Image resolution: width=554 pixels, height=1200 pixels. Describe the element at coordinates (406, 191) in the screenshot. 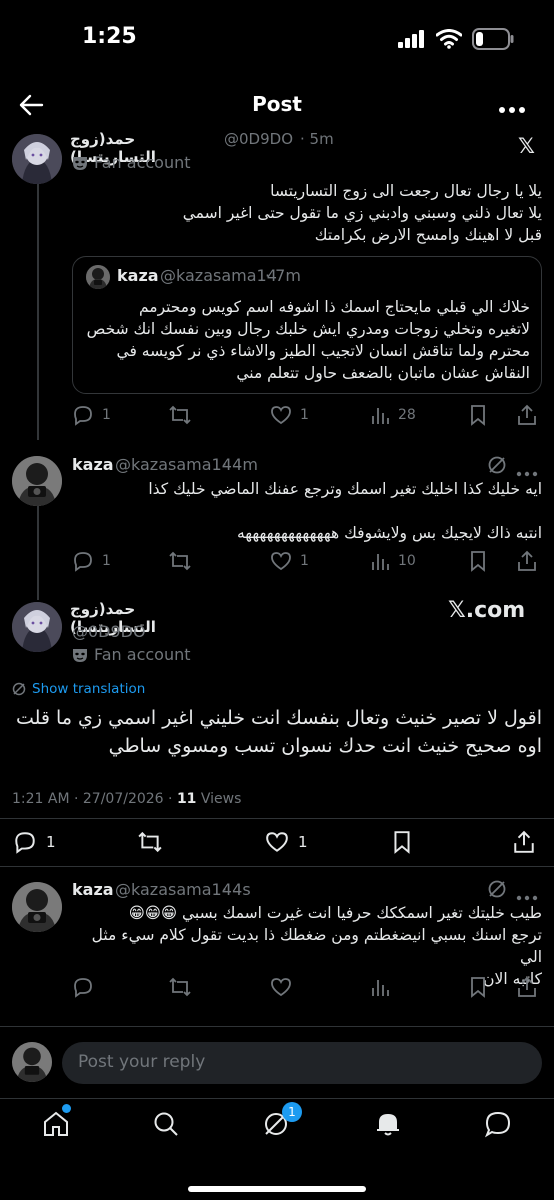

I see `tweet-line: يلا يا رجال تعال رجعت الى زوج التساريتسا` at that location.